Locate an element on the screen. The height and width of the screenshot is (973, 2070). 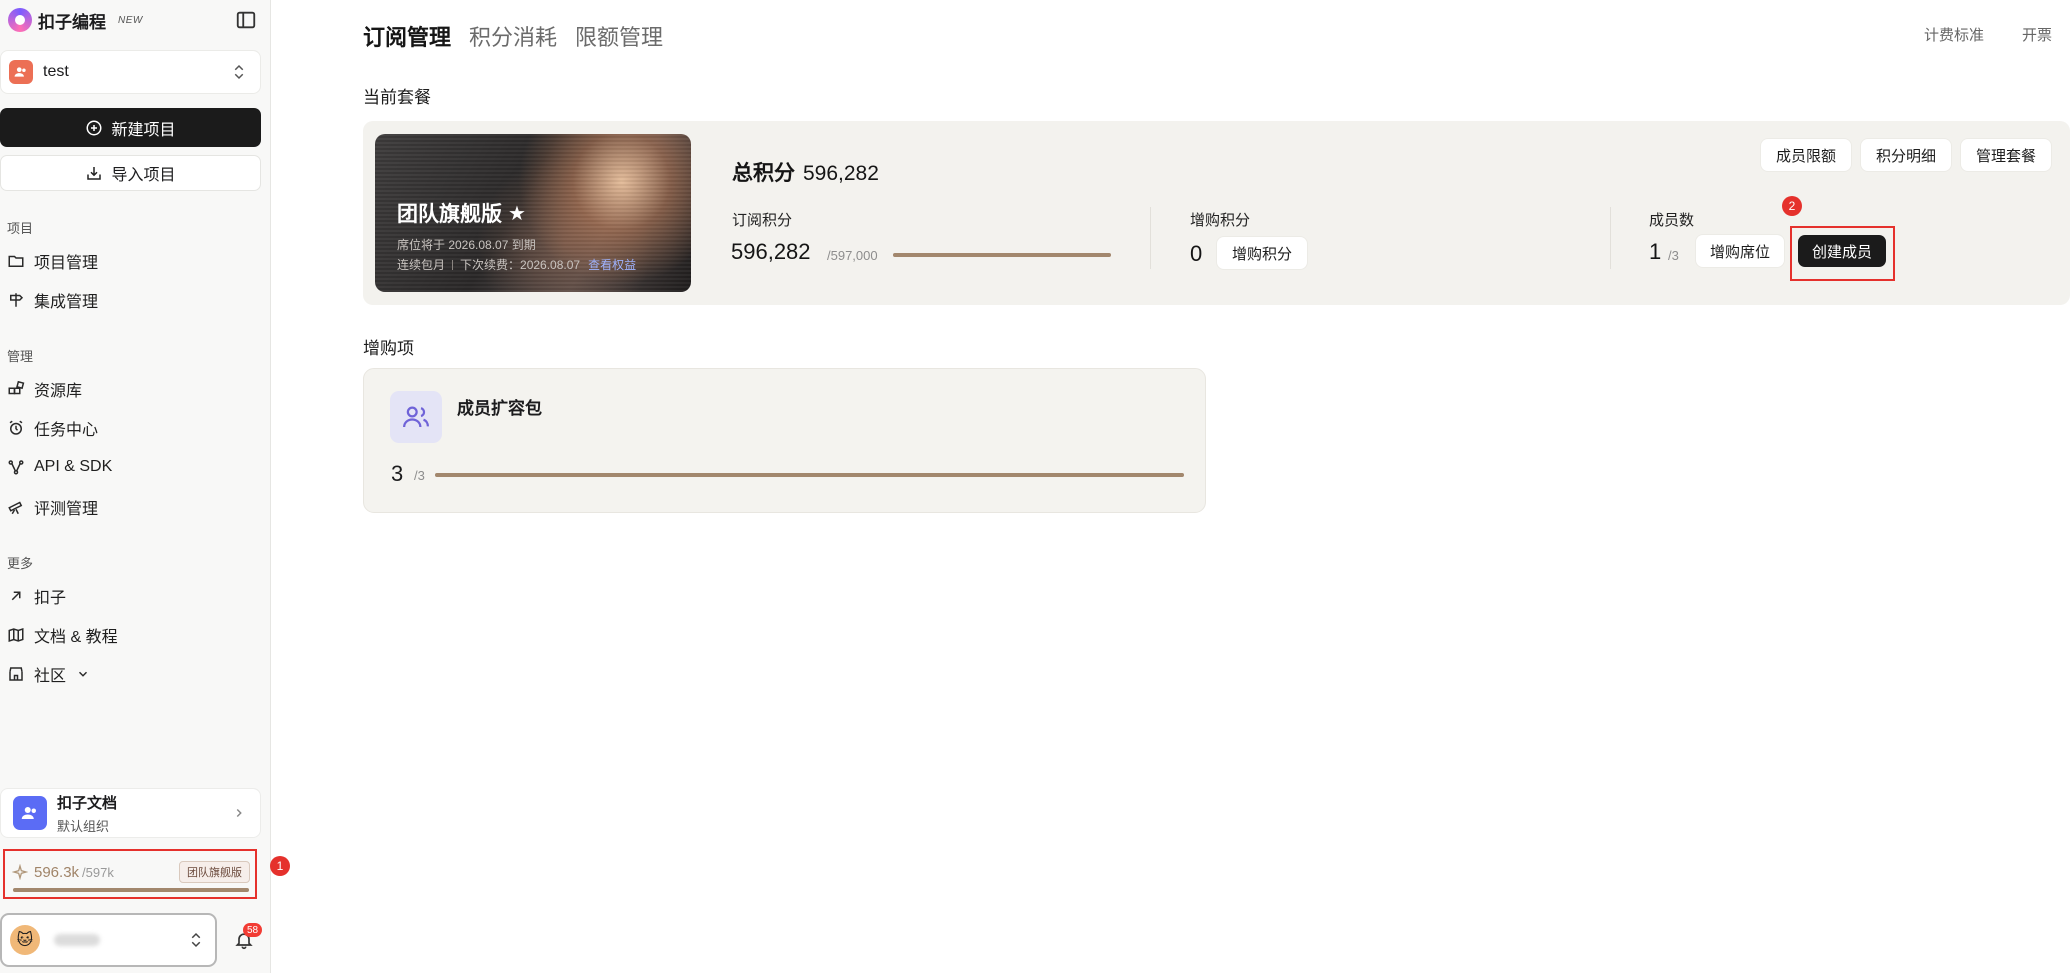
users-icon is located at coordinates (416, 417).